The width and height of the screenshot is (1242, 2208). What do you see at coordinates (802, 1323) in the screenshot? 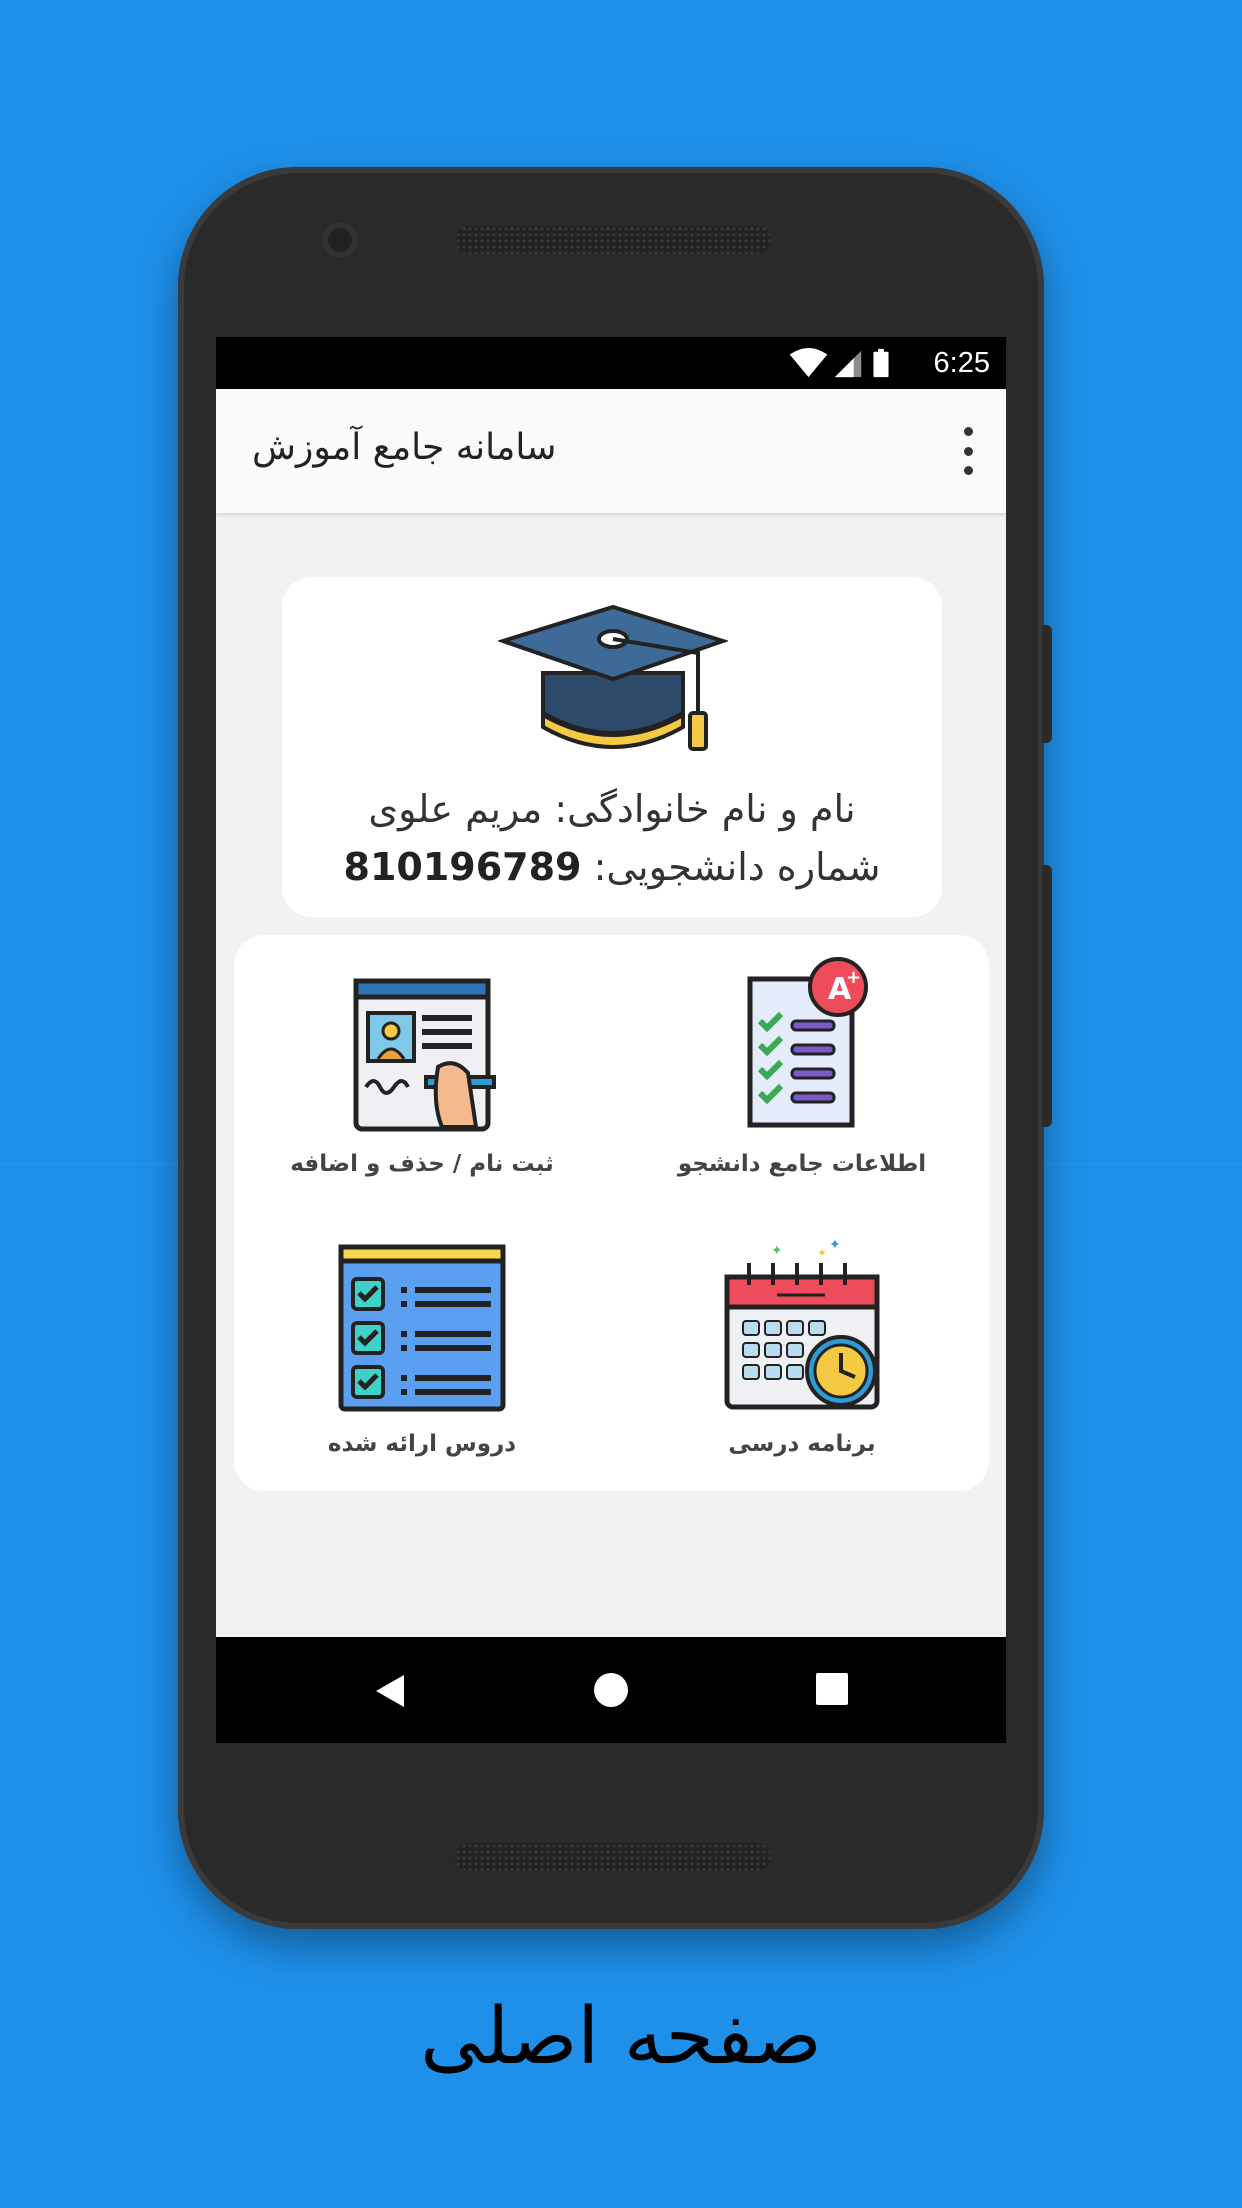
I see `calendar-clock-icon: ✦ ✦ ✦` at bounding box center [802, 1323].